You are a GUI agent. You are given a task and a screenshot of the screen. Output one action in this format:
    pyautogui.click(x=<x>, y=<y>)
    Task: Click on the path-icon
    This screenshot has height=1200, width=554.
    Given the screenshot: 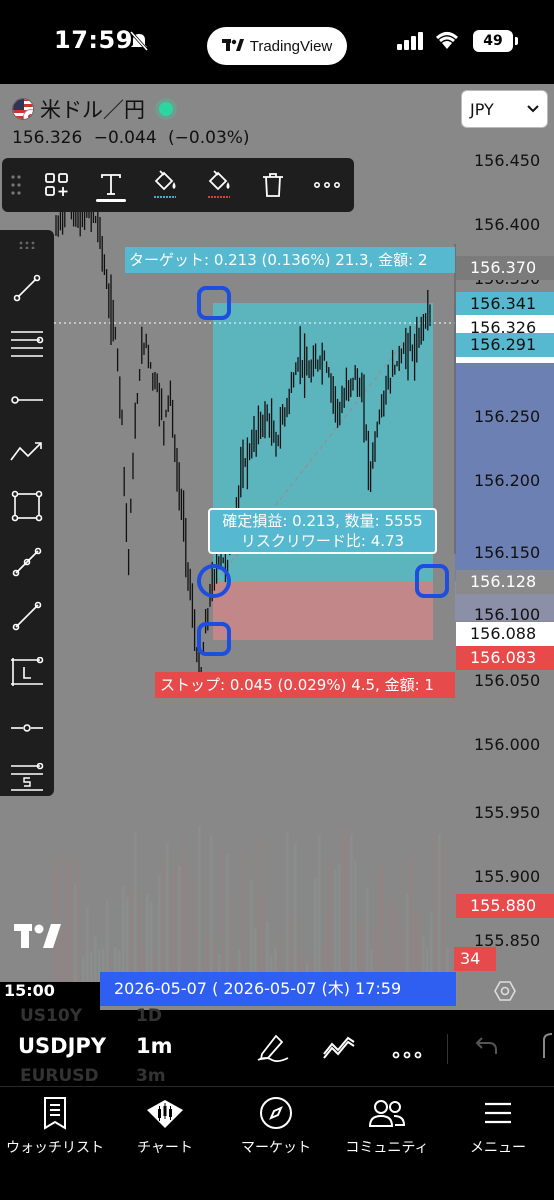 What is the action you would take?
    pyautogui.click(x=26, y=451)
    